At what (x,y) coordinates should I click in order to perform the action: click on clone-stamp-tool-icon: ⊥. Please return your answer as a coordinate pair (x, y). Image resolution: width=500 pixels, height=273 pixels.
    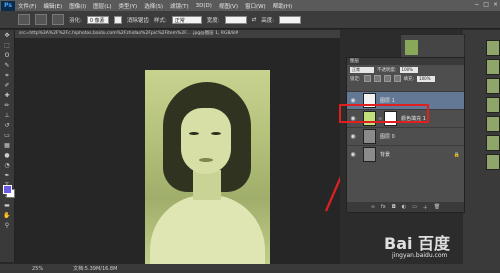
    Looking at the image, I should click on (7, 116).